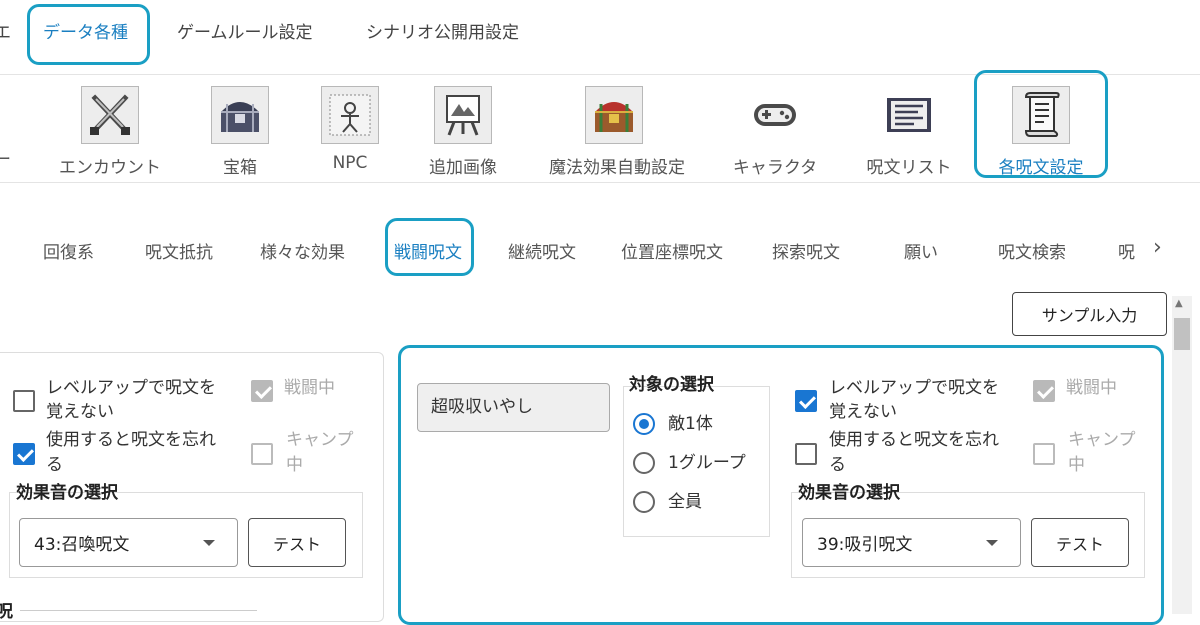 The image size is (1200, 625). What do you see at coordinates (240, 115) in the screenshot?
I see `treasure-chest-icon` at bounding box center [240, 115].